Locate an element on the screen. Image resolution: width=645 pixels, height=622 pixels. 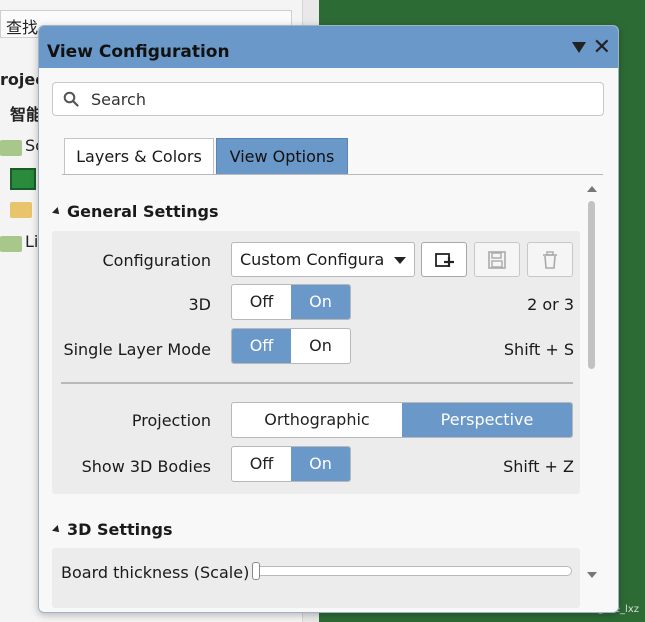
save-configuration-button is located at coordinates (497, 259).